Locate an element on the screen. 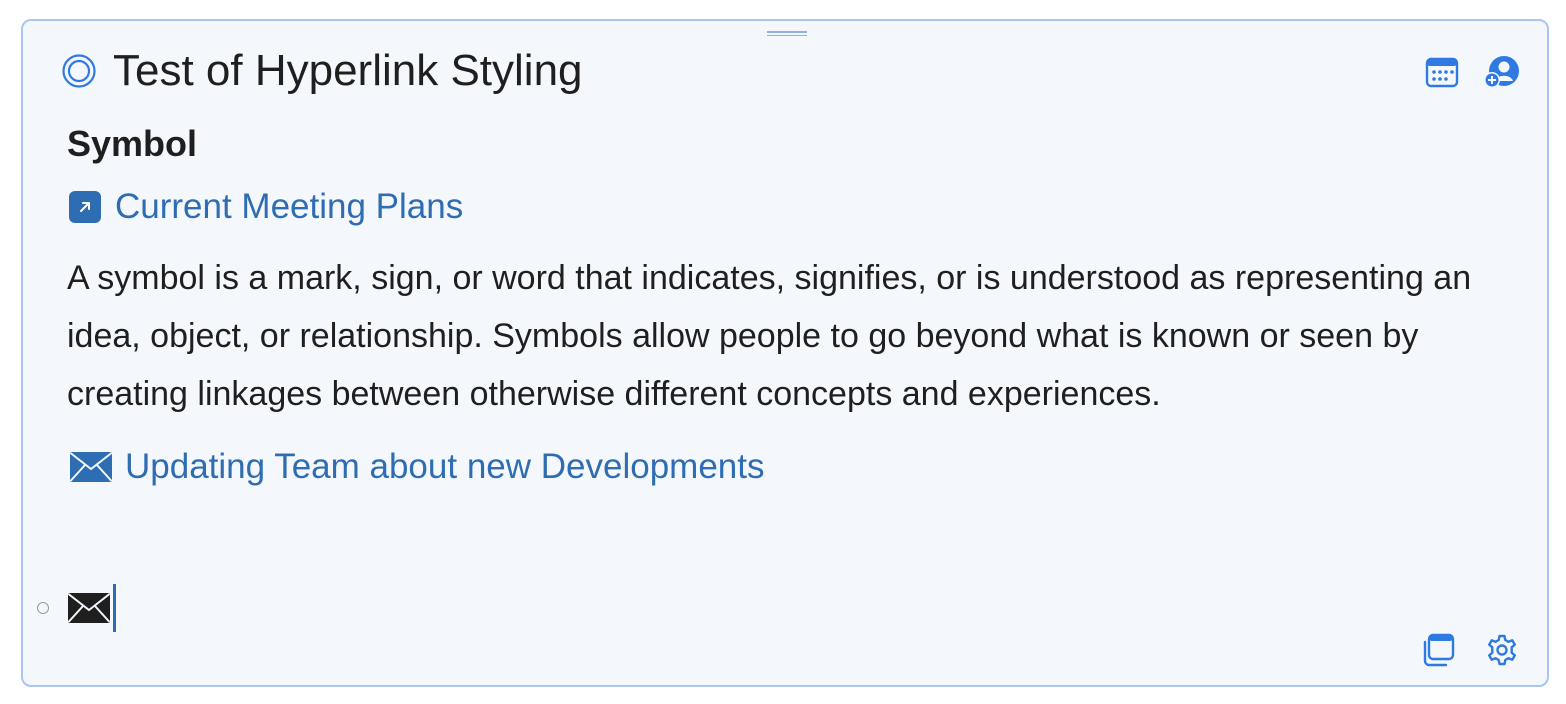 This screenshot has height=704, width=1566. email-link: Updating Team about new Developments is located at coordinates (416, 467).